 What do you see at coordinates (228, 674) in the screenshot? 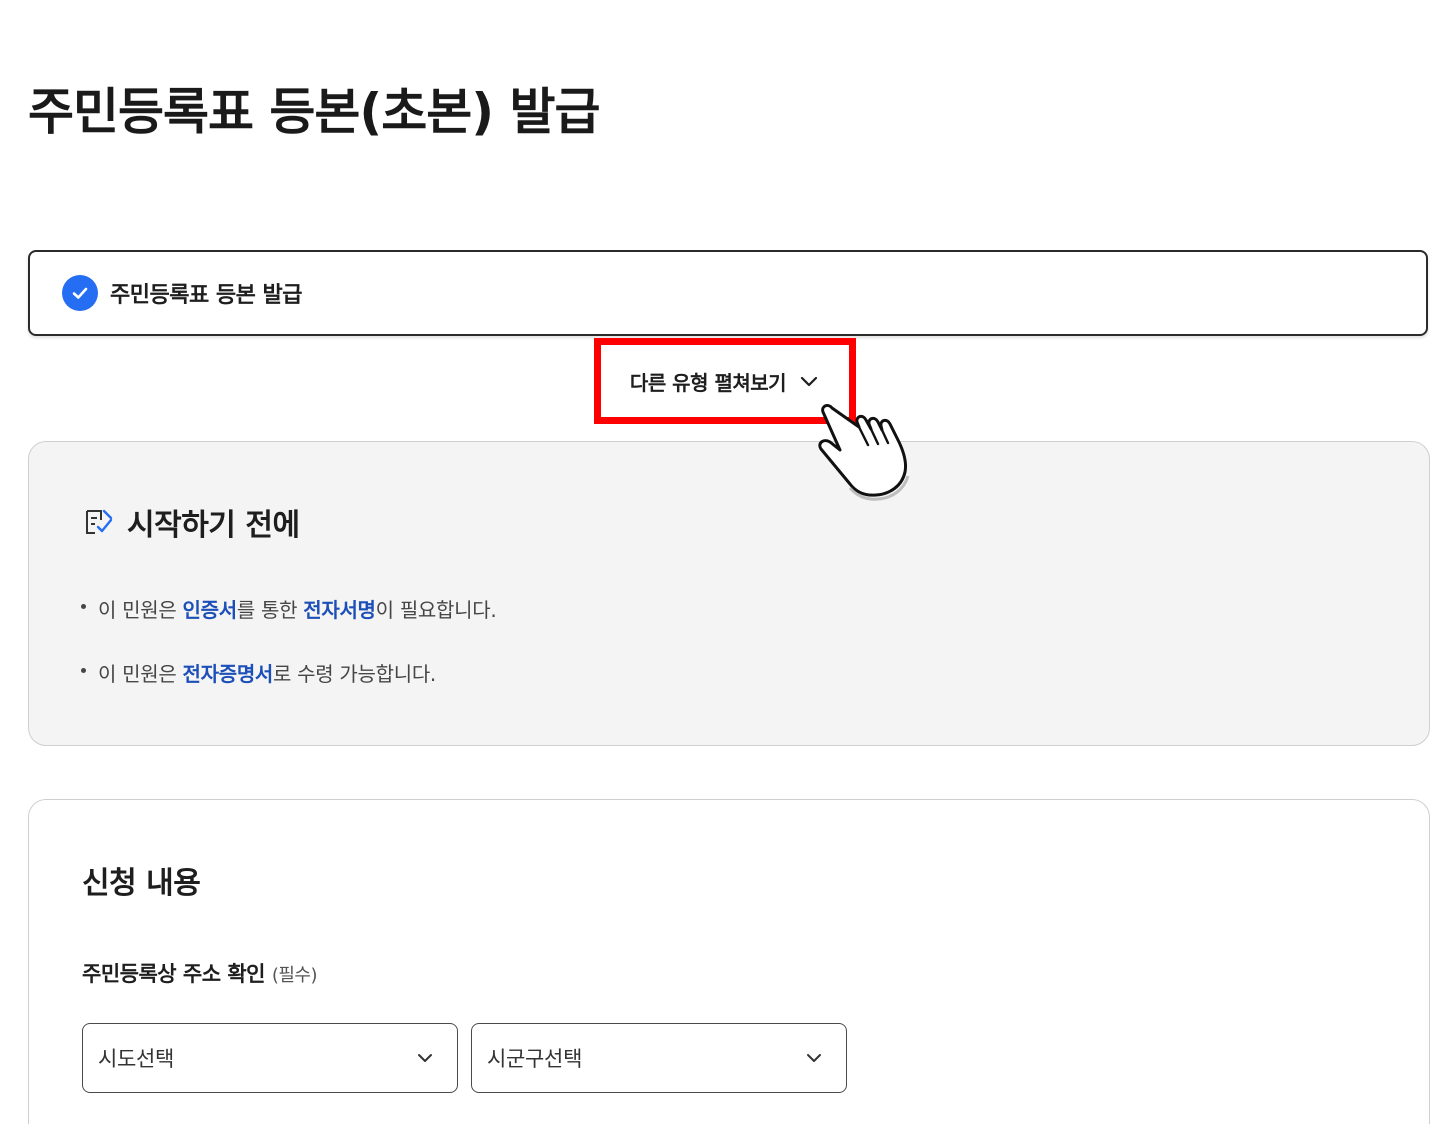
I see `e-certificate-link-text: 전자증명서` at bounding box center [228, 674].